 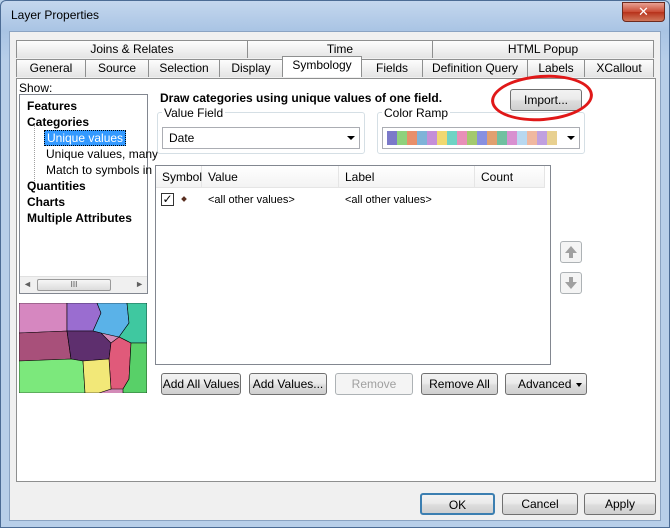 I want to click on value-field-select: Date, so click(x=261, y=138).